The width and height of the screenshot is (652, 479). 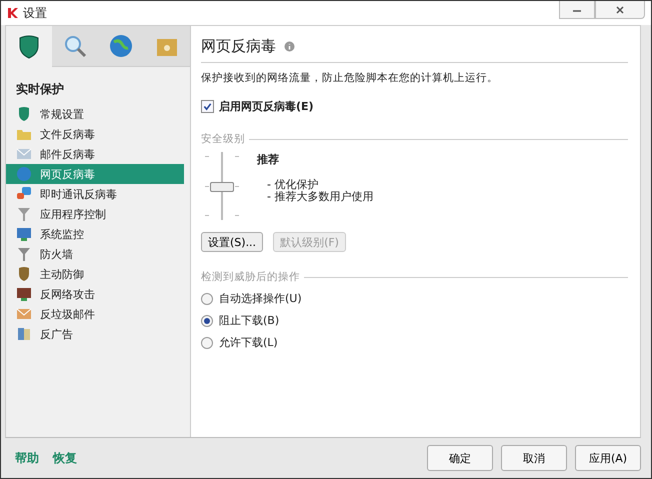 What do you see at coordinates (65, 458) in the screenshot?
I see `footer-link: 恢复` at bounding box center [65, 458].